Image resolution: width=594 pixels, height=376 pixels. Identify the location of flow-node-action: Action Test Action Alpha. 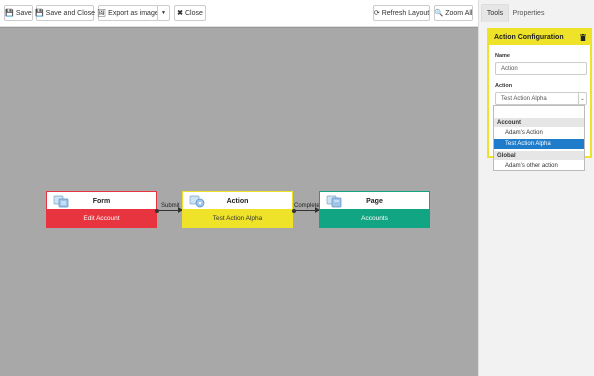
(237, 209).